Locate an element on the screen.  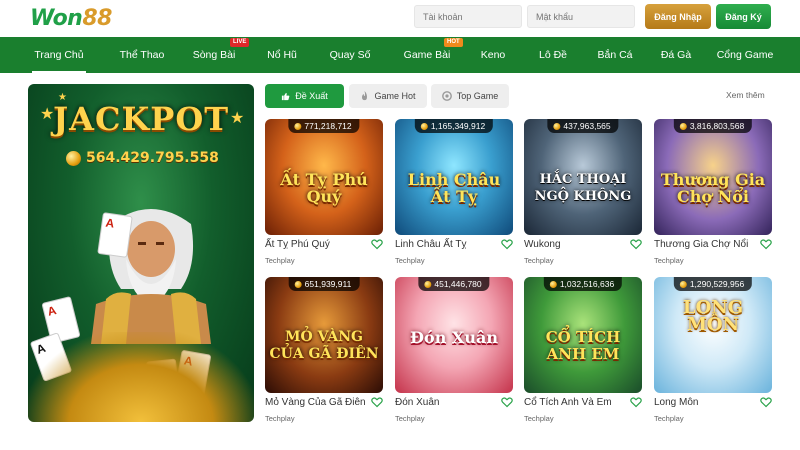
trophy-icon is located at coordinates (446, 96).